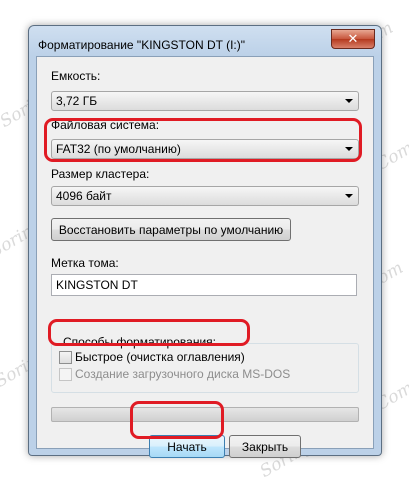 The image size is (409, 482). What do you see at coordinates (84, 196) in the screenshot?
I see `cluster-size-value: 4096 байт` at bounding box center [84, 196].